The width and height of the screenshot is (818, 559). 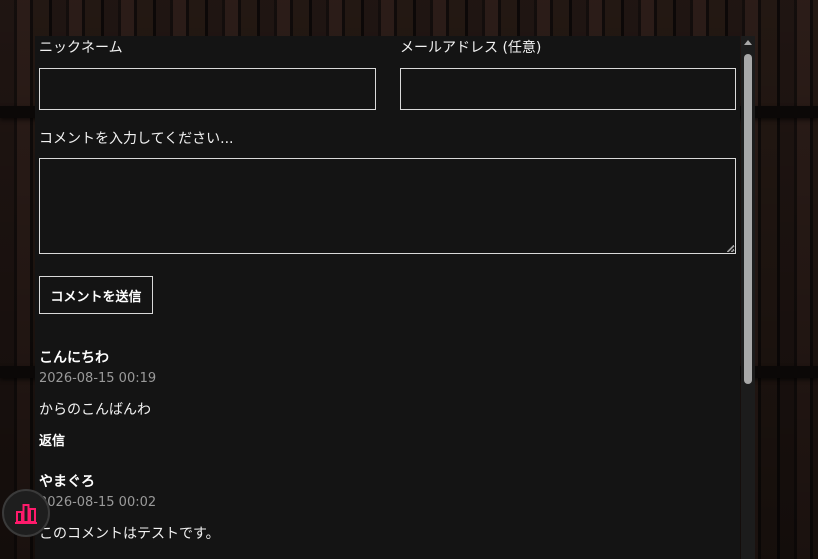 I want to click on comment-text: このコメントはテストです。, so click(x=129, y=534).